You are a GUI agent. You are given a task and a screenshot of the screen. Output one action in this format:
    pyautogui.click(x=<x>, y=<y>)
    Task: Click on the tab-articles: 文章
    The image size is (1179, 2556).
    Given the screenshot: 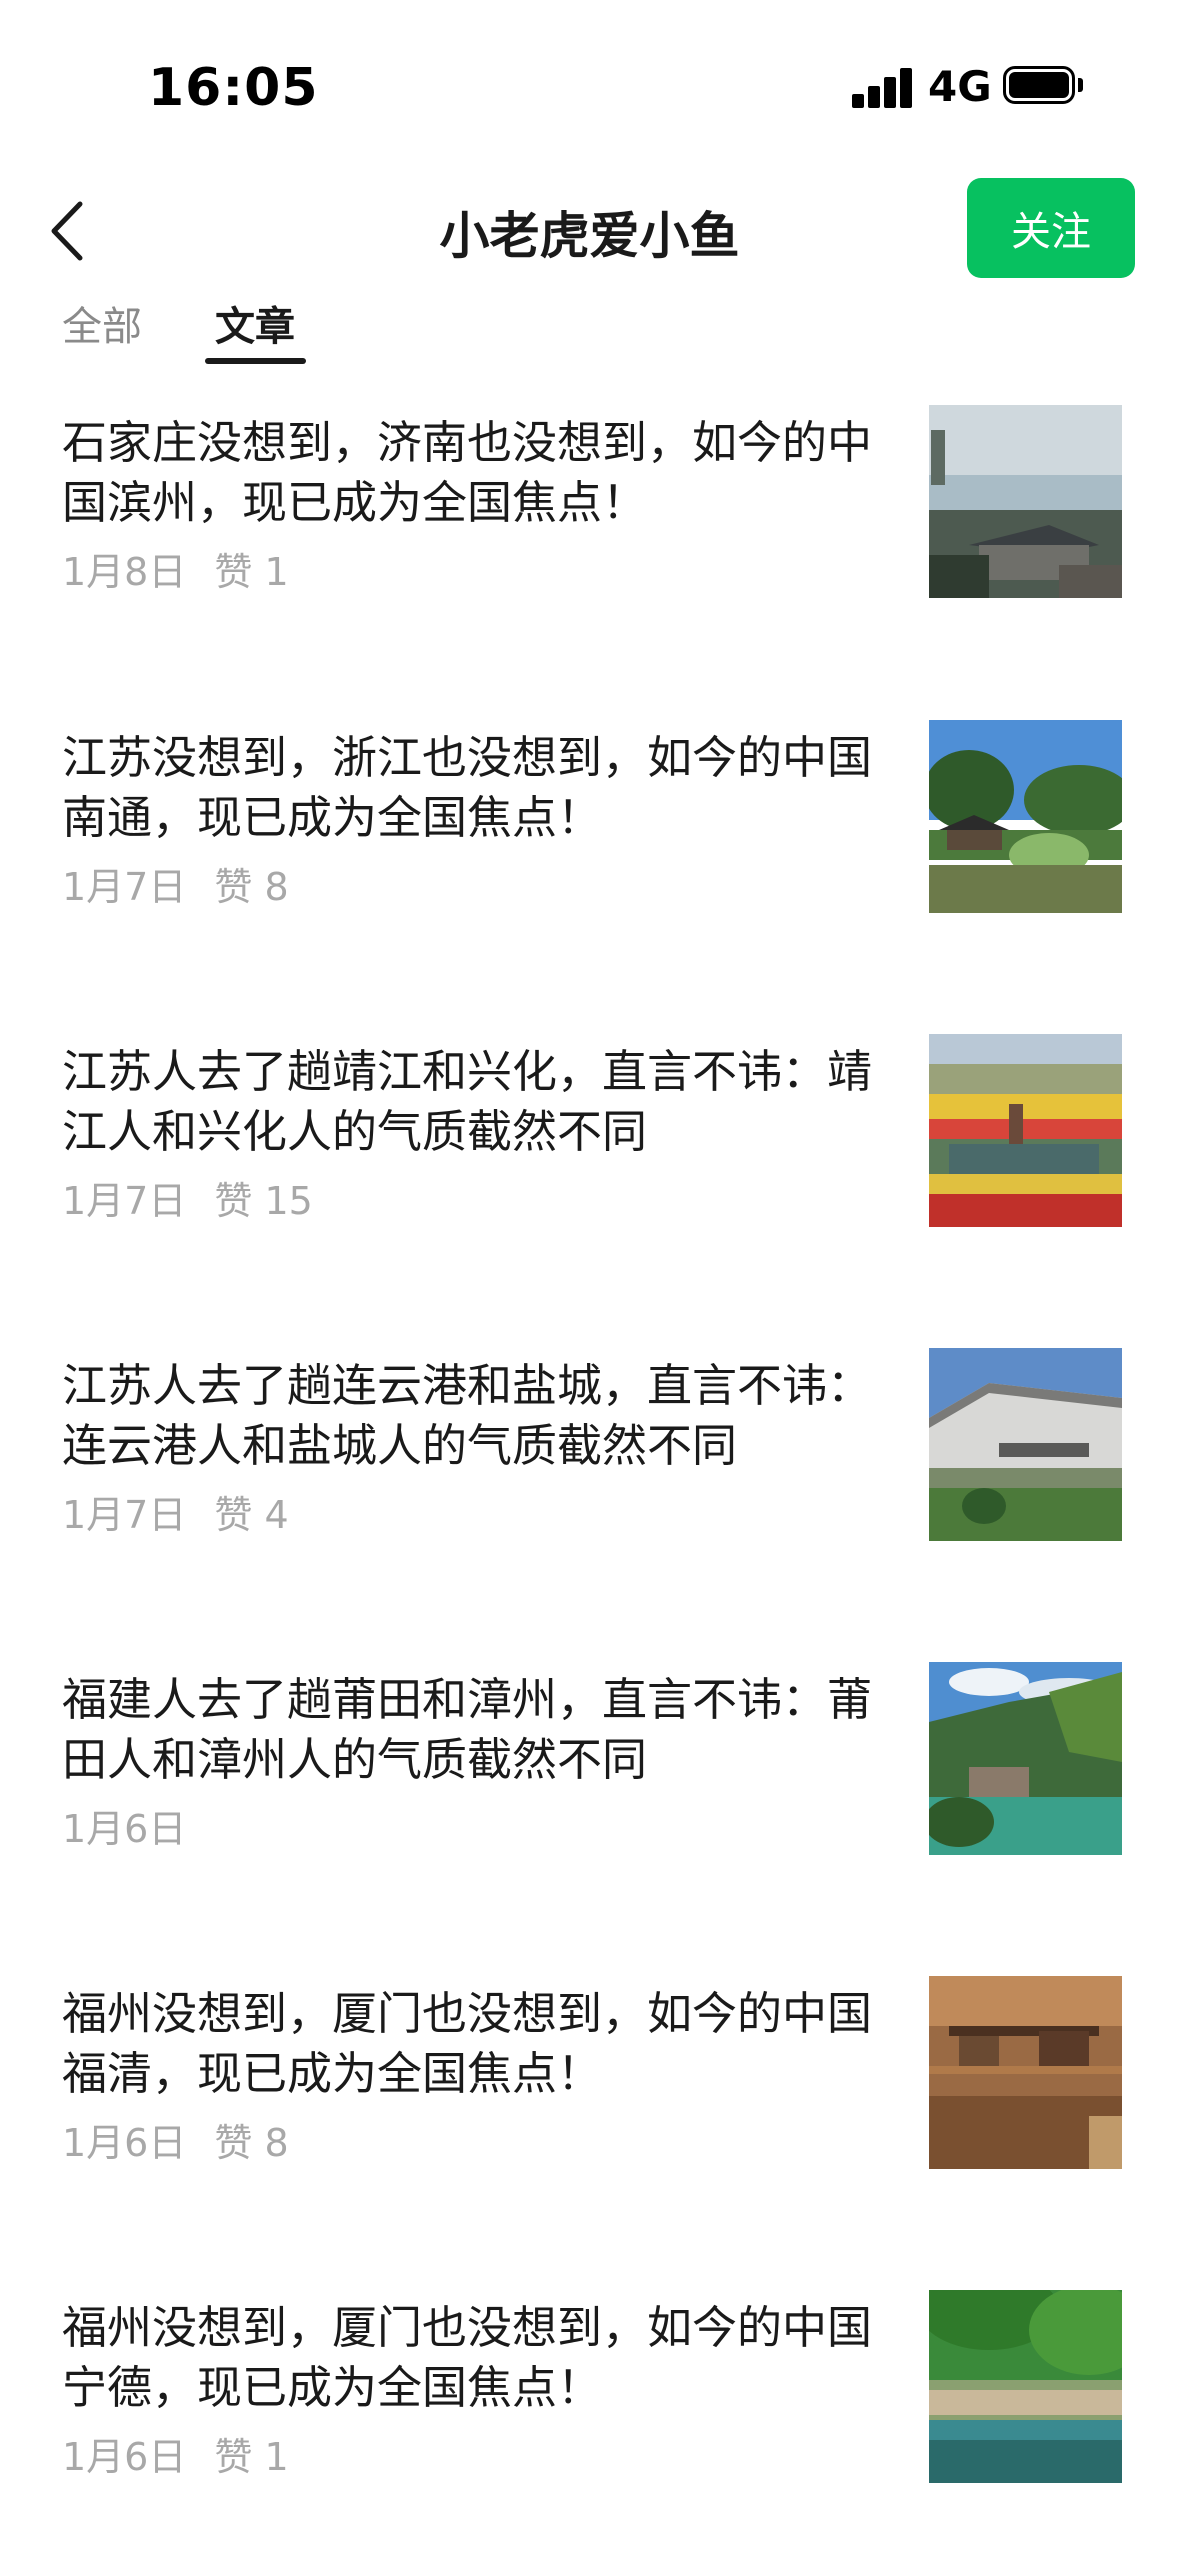 What is the action you would take?
    pyautogui.click(x=255, y=323)
    